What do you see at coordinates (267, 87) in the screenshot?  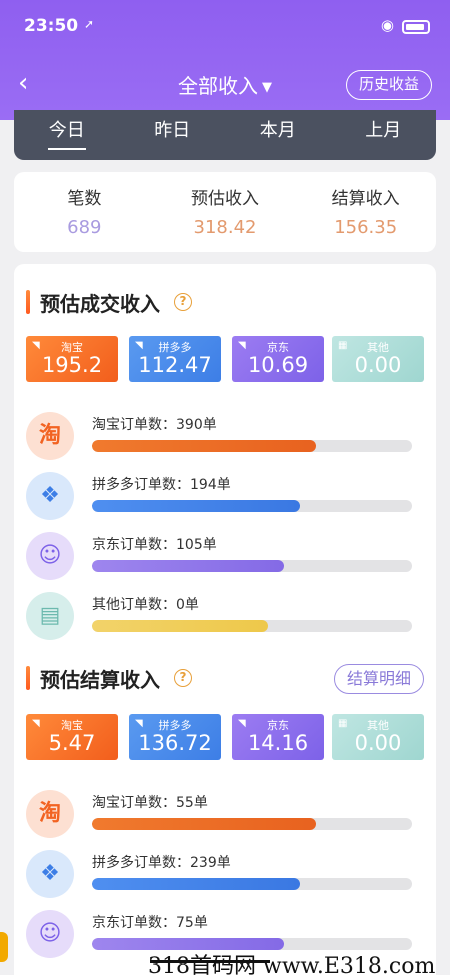 I see `chevron-down-icon: ▼` at bounding box center [267, 87].